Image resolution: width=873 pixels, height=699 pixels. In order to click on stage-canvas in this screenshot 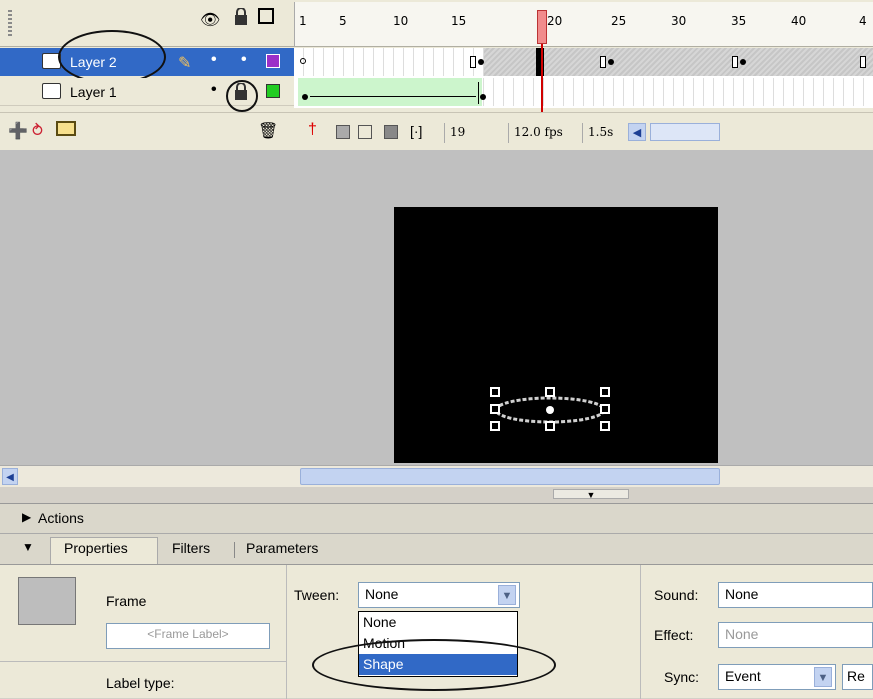, I will do `click(556, 335)`.